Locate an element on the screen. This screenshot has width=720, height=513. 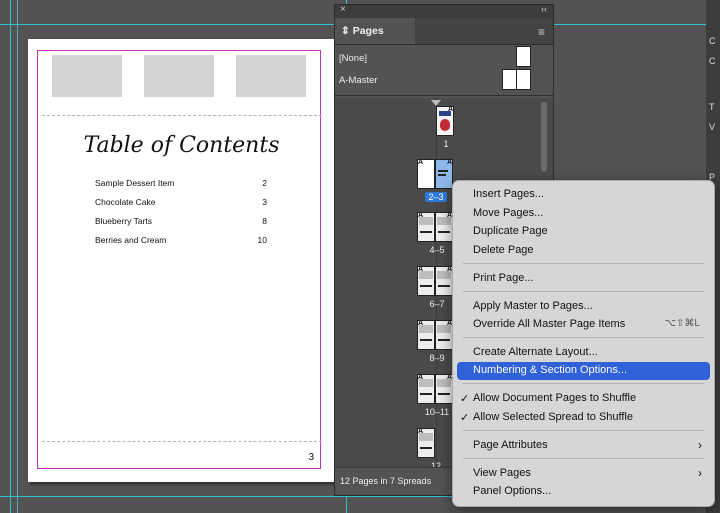
keyboard-shortcut: ⌥⇧⌘L is located at coordinates (682, 323).